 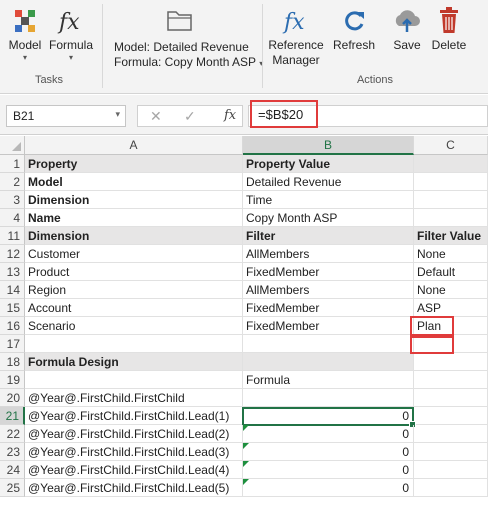 What do you see at coordinates (451, 236) in the screenshot?
I see `cell-c11: Filter Value` at bounding box center [451, 236].